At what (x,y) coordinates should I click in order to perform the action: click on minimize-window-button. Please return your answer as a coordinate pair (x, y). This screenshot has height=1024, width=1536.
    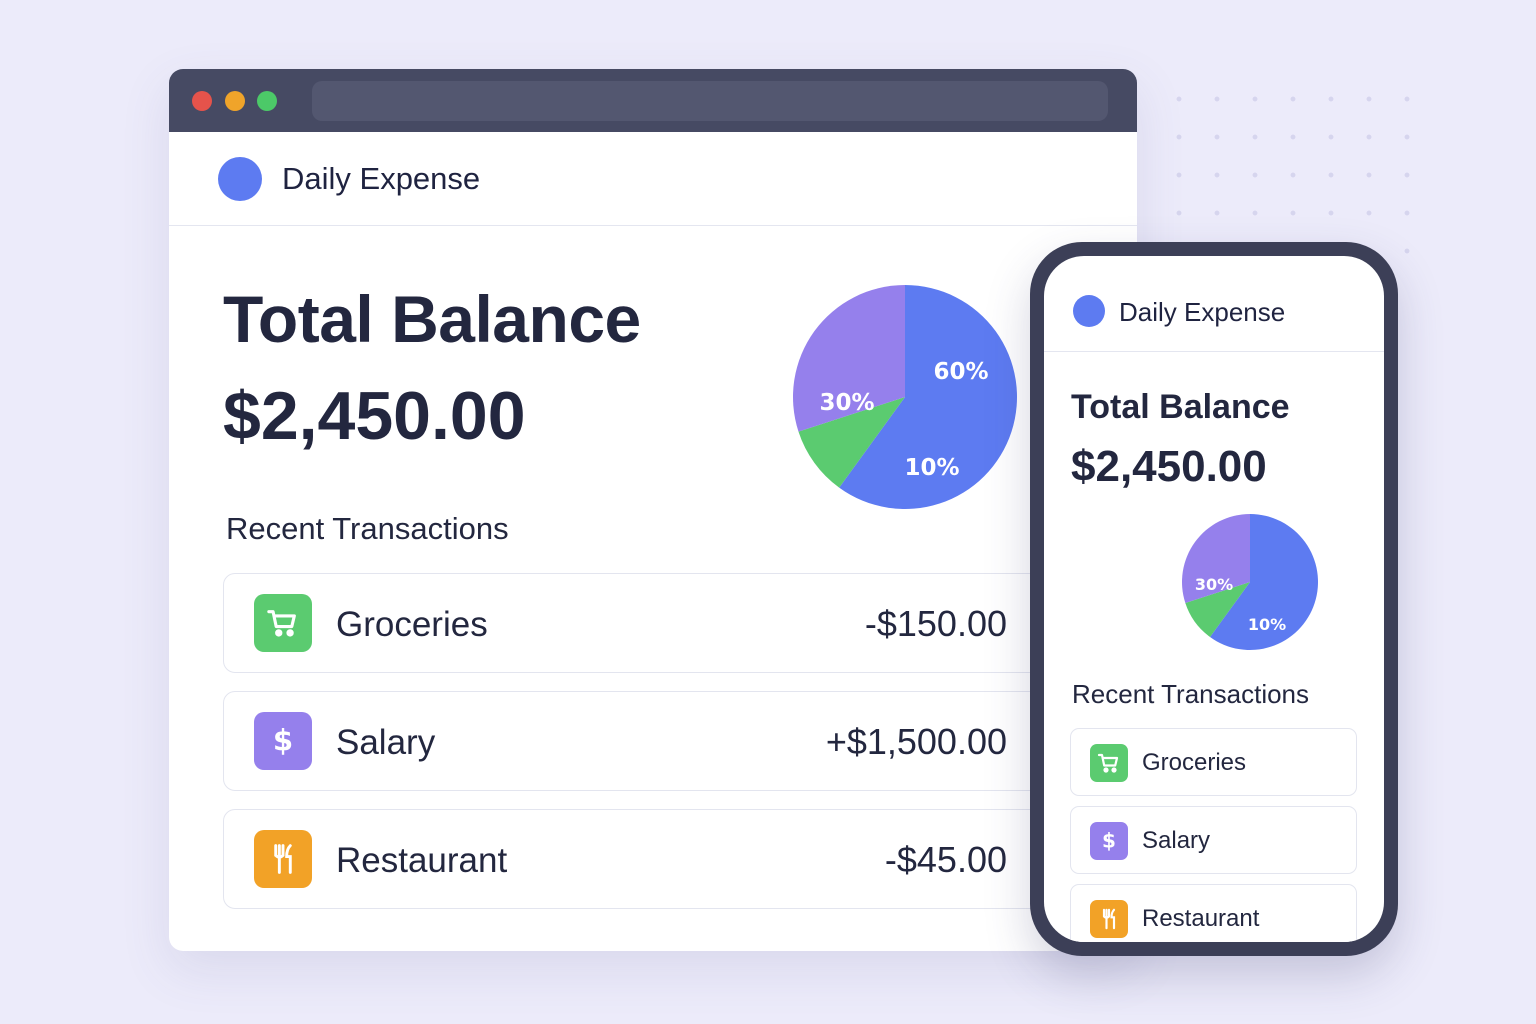
    Looking at the image, I should click on (235, 101).